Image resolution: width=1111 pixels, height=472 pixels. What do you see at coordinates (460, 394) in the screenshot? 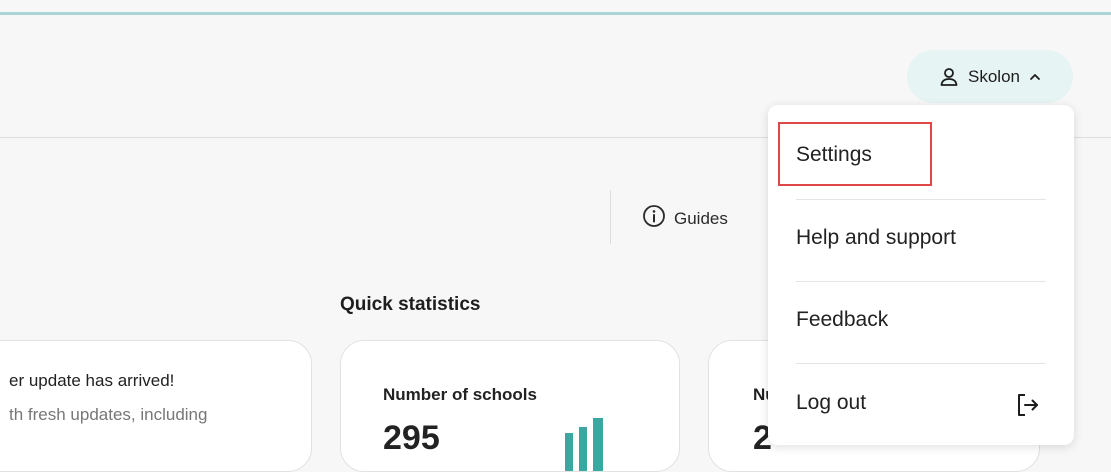
I see `schools-stat-label: Number of schools` at bounding box center [460, 394].